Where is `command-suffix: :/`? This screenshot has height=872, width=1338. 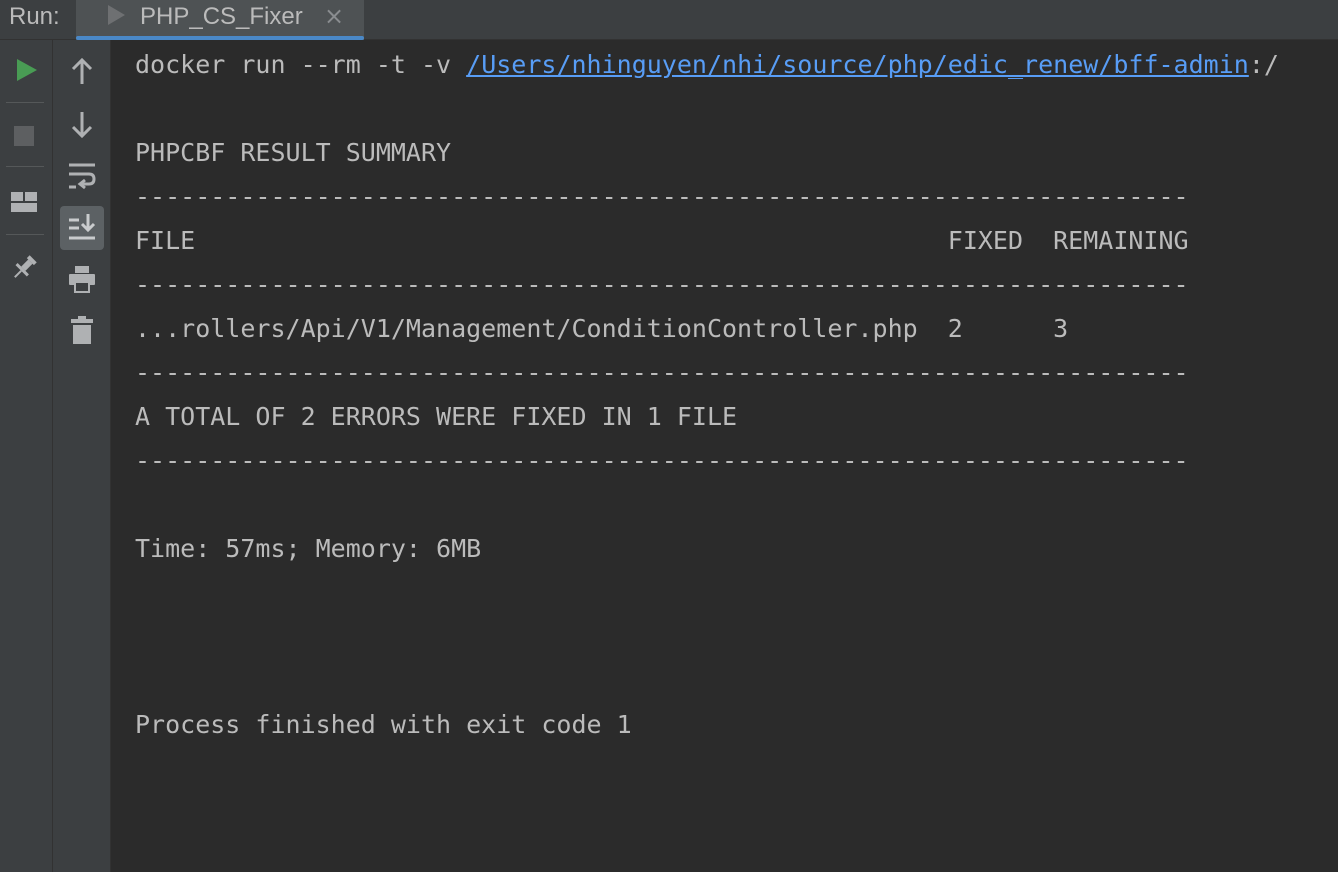
command-suffix: :/ is located at coordinates (1263, 64).